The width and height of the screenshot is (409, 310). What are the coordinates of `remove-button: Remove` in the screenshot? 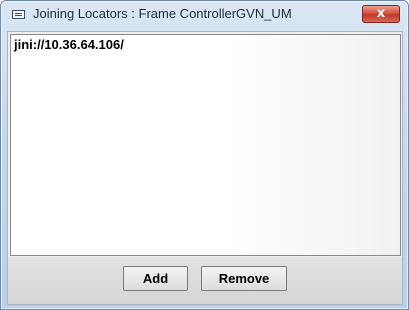 It's located at (244, 278).